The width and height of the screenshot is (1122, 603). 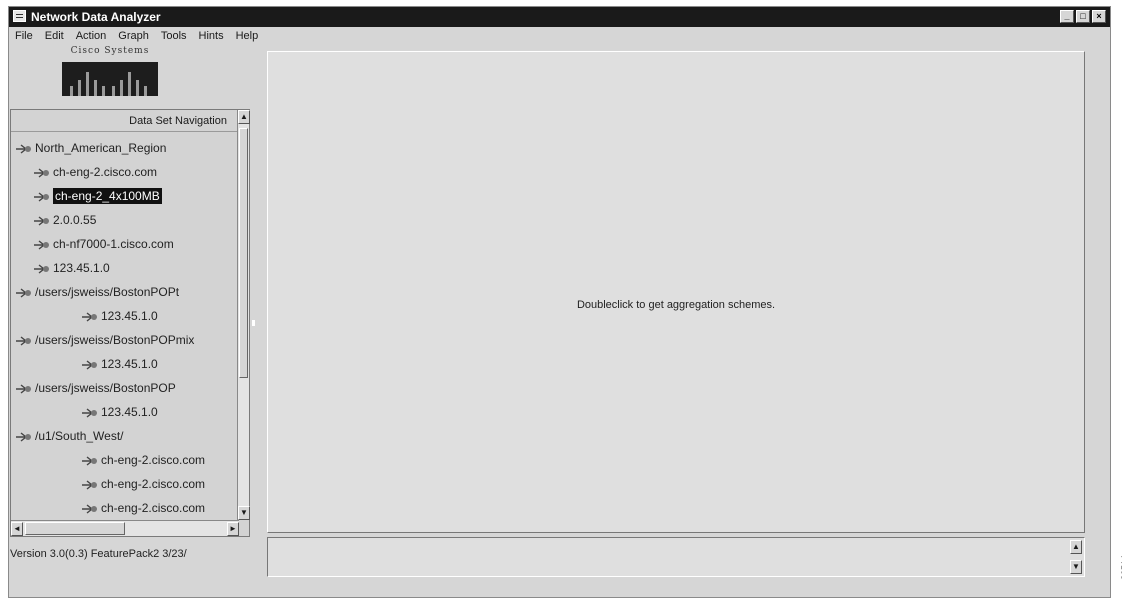 What do you see at coordinates (79, 436) in the screenshot?
I see `tree-node-label: /u1/South_West/` at bounding box center [79, 436].